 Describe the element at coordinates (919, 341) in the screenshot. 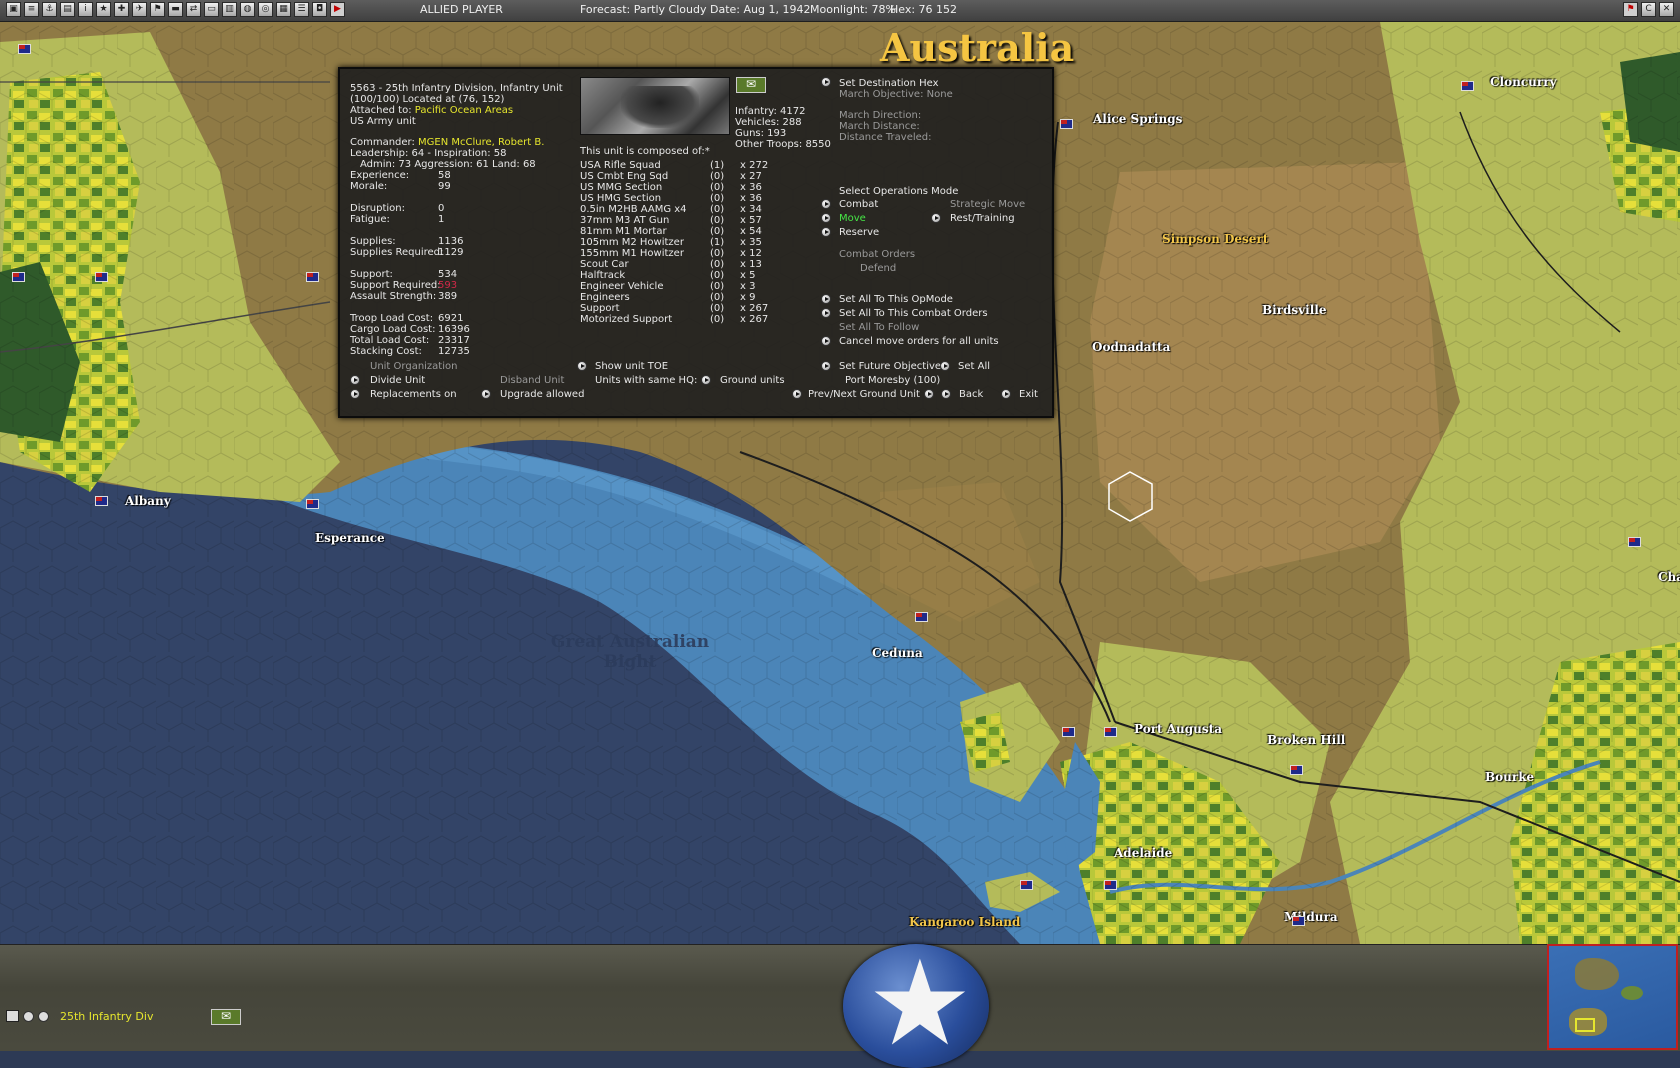

I see `cancel-move-label: Cancel move orders for all units` at that location.